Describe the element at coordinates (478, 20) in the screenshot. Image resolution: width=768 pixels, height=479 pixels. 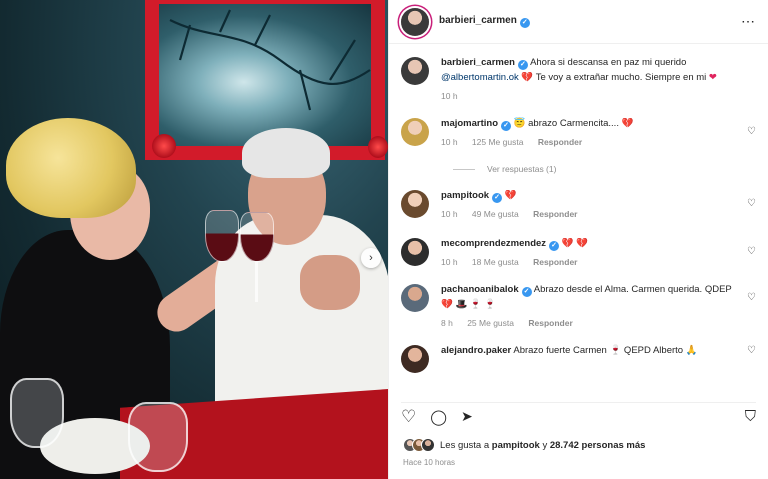
I see `header-username-text: barbieri_carmen` at that location.